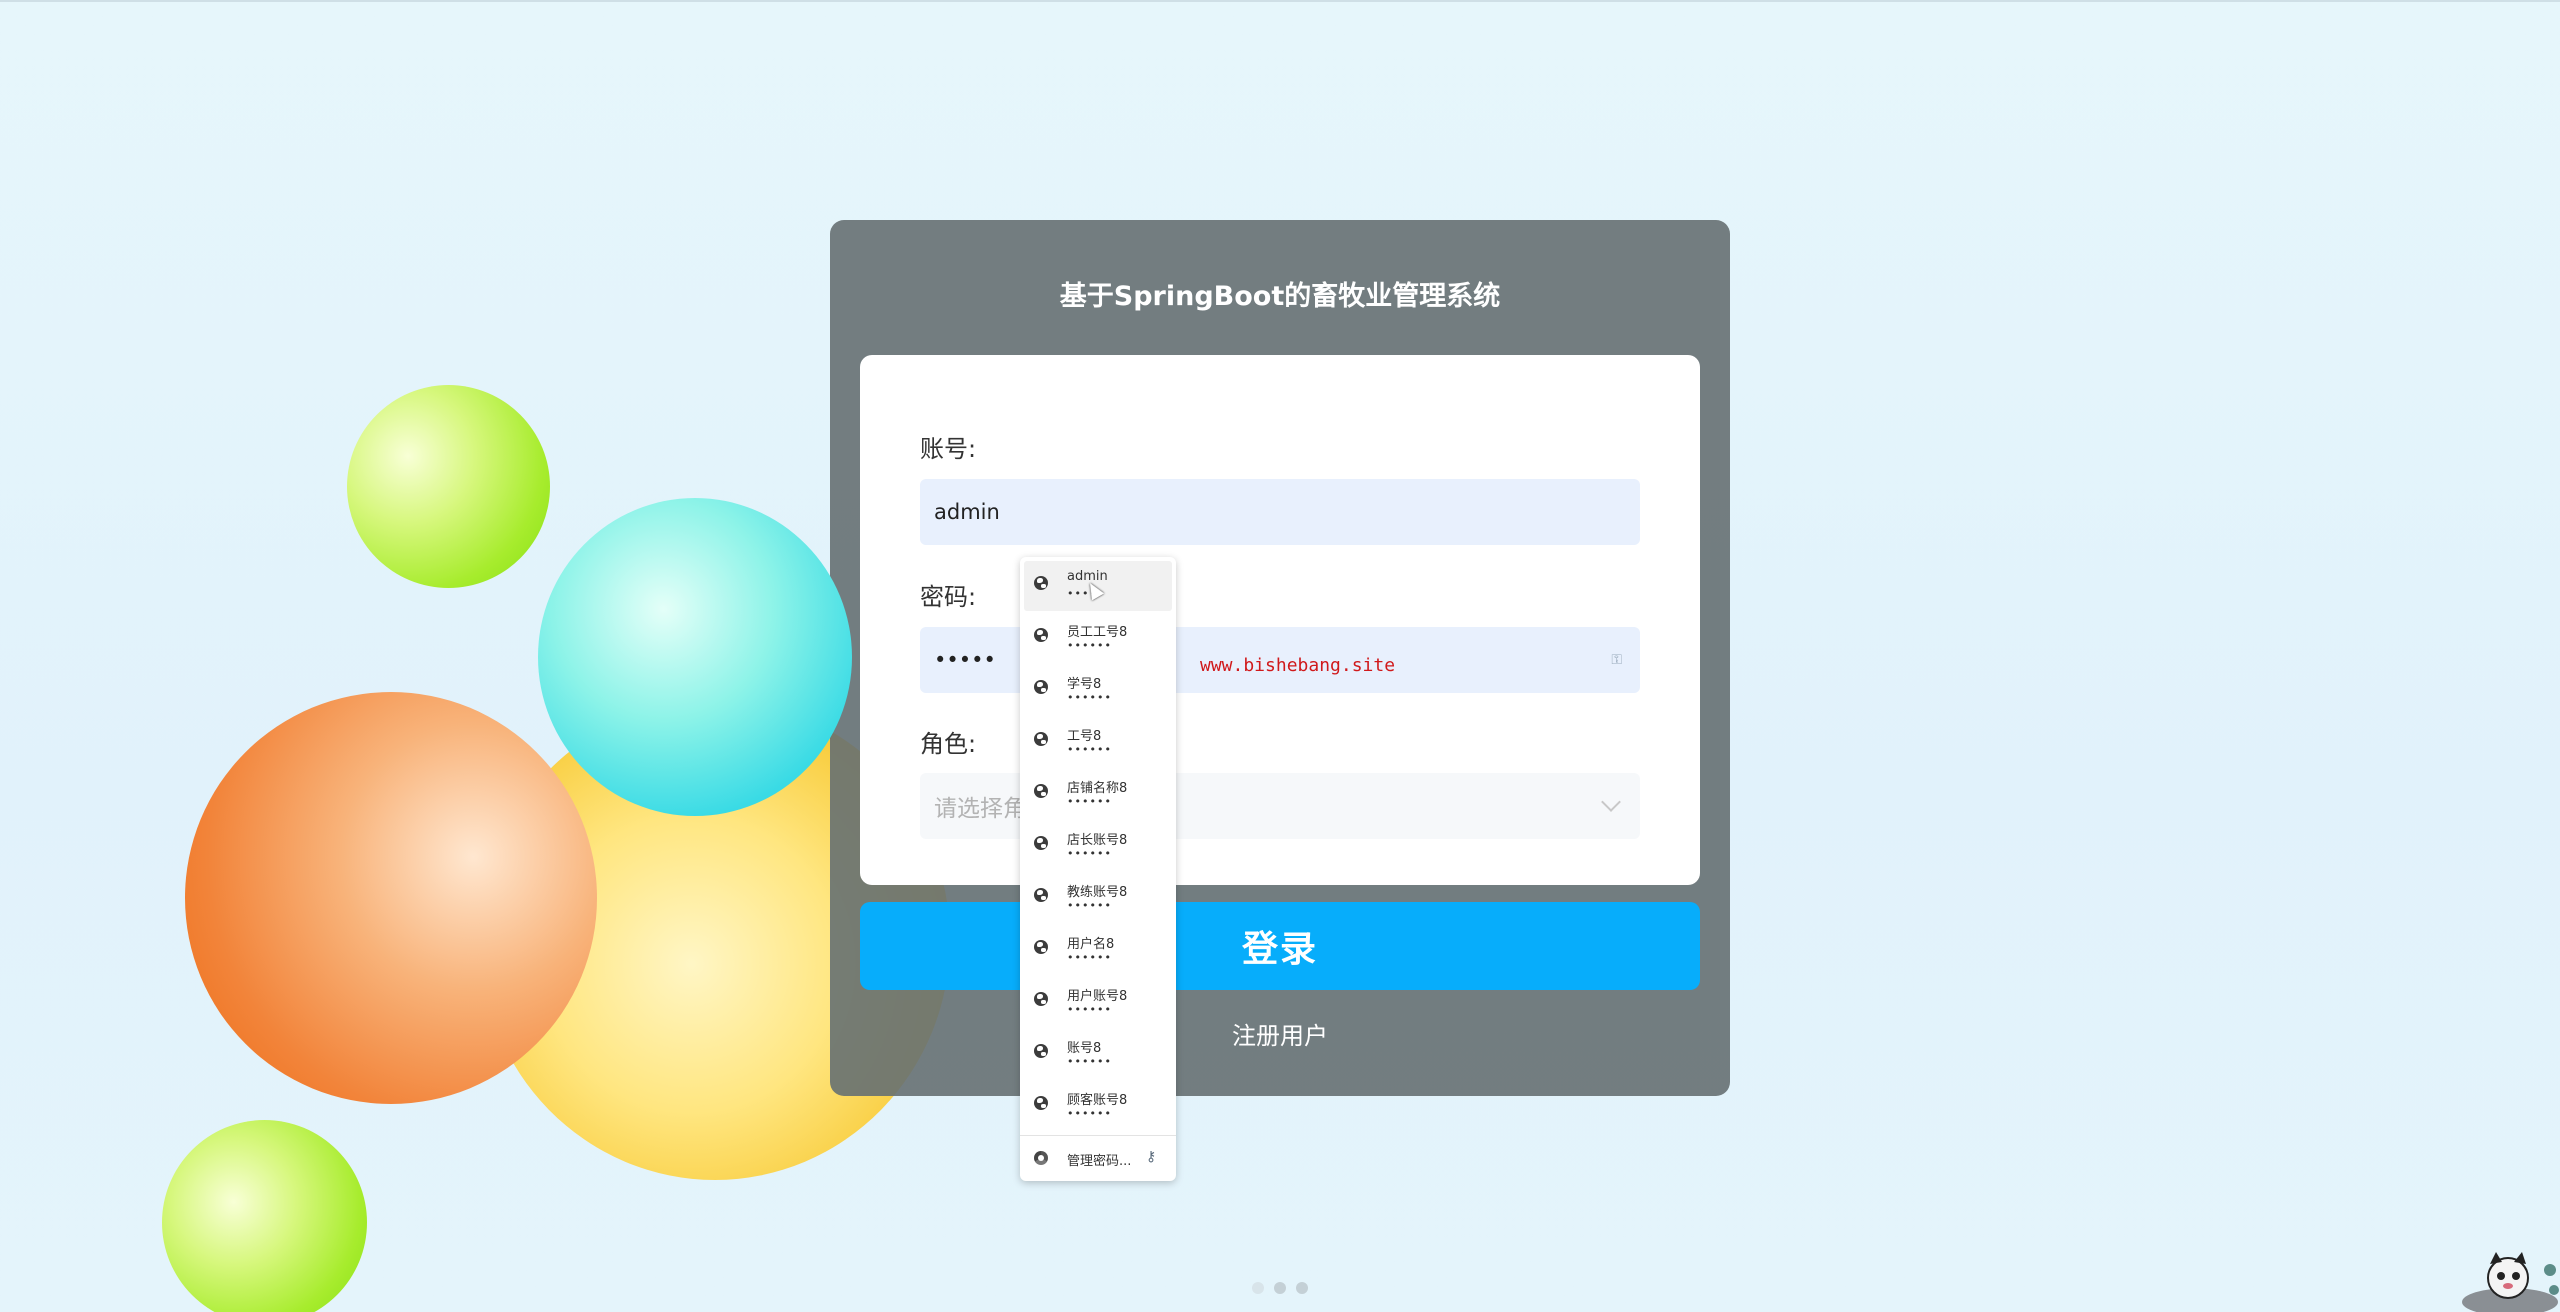 This screenshot has width=2560, height=1312. I want to click on account-label: 账号:, so click(948, 449).